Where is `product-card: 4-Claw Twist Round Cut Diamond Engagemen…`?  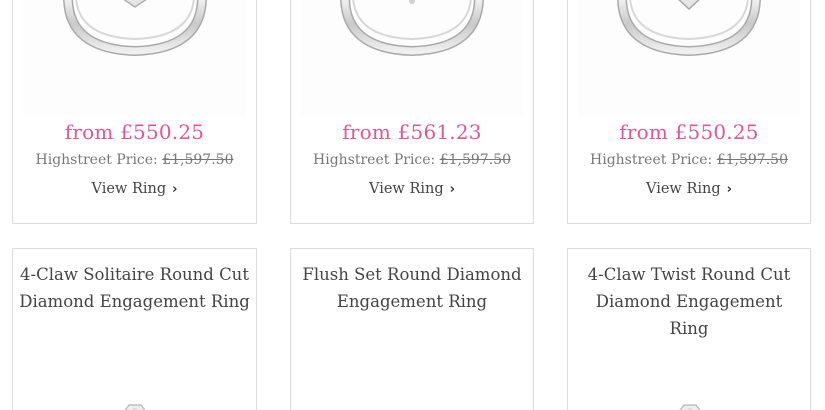 product-card: 4-Claw Twist Round Cut Diamond Engagemen… is located at coordinates (689, 329).